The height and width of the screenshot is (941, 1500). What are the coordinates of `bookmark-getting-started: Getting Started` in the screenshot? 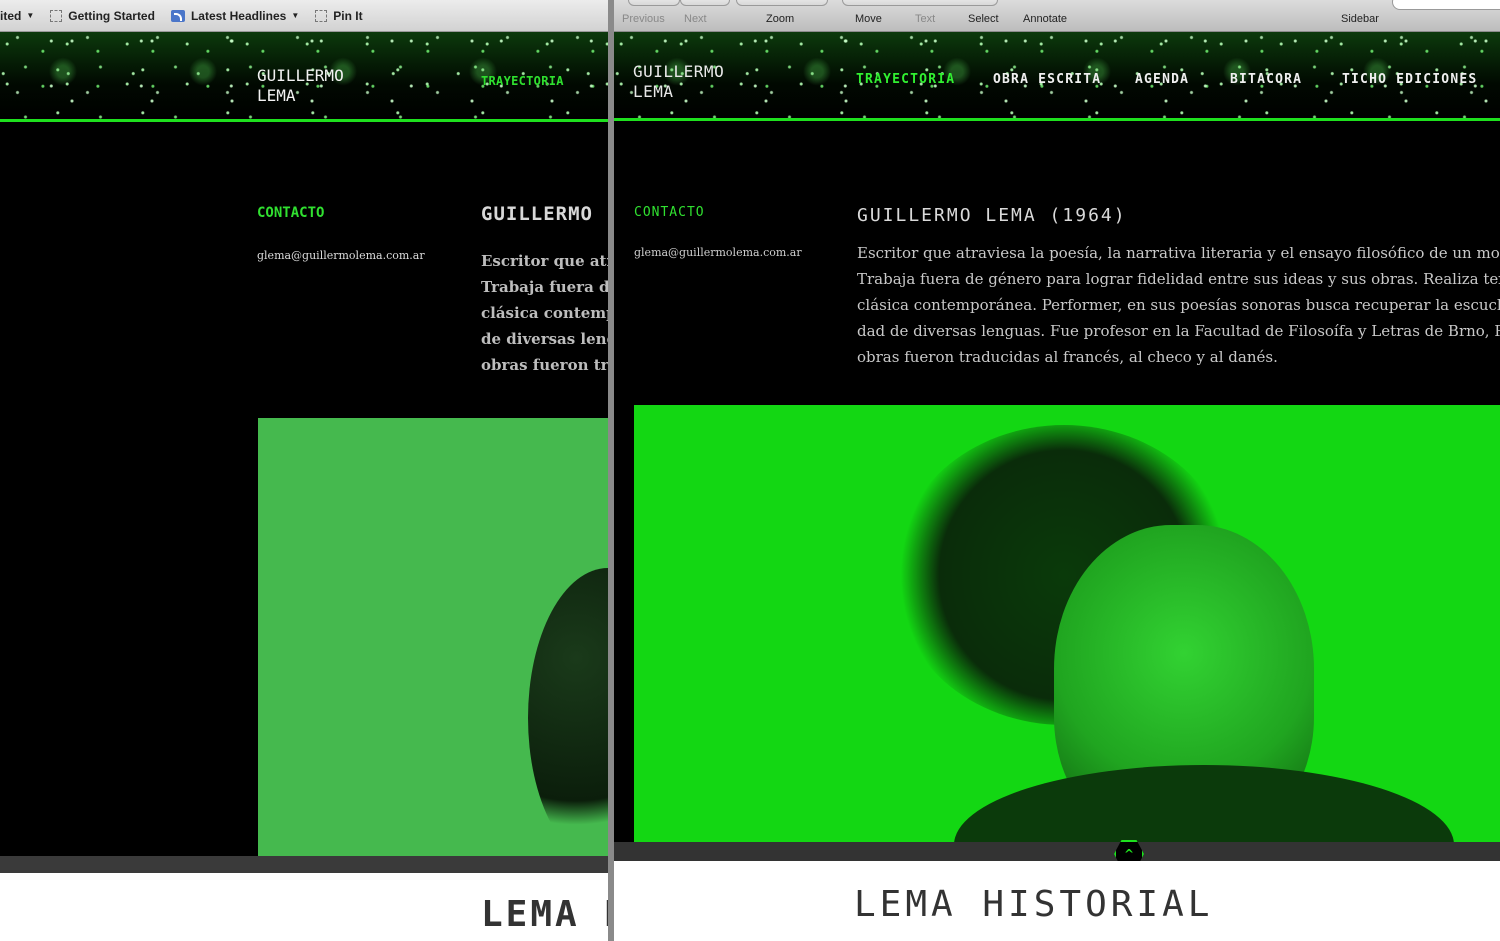 It's located at (102, 16).